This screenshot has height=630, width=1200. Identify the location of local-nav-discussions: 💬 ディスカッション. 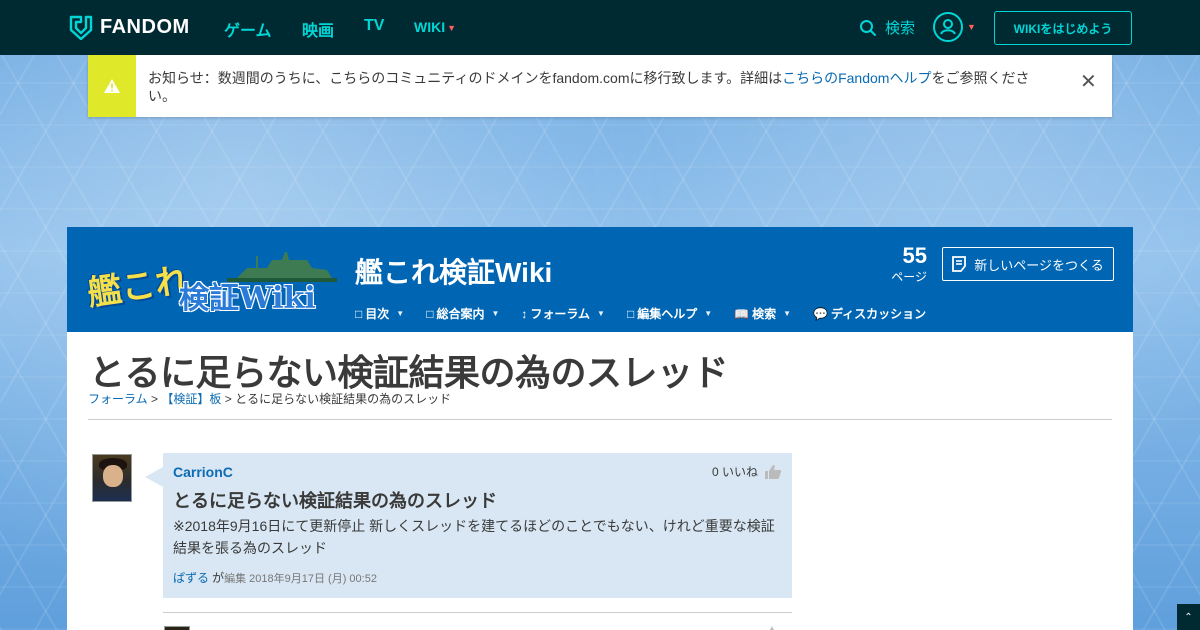
(869, 313).